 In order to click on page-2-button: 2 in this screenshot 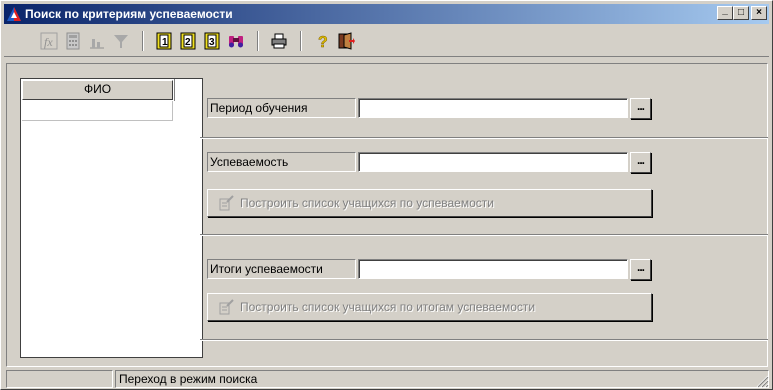, I will do `click(188, 41)`.